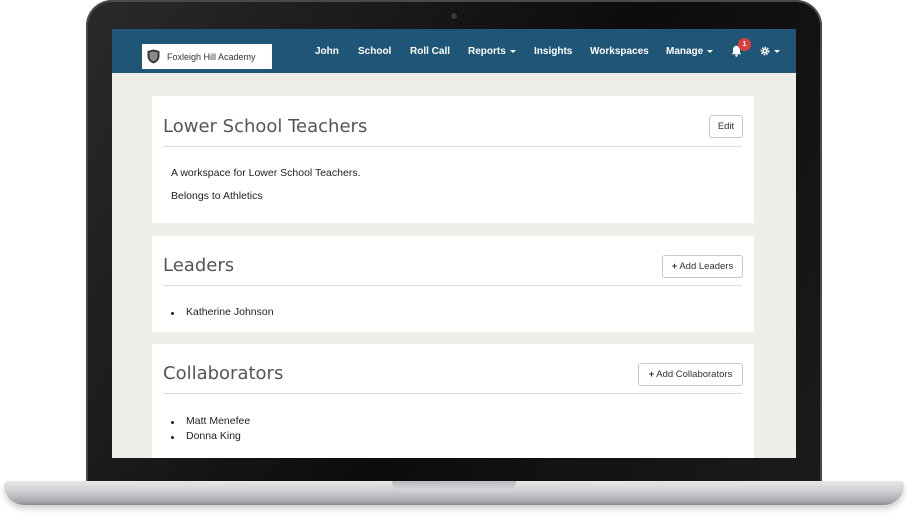 The image size is (908, 517). What do you see at coordinates (765, 51) in the screenshot?
I see `gear-icon` at bounding box center [765, 51].